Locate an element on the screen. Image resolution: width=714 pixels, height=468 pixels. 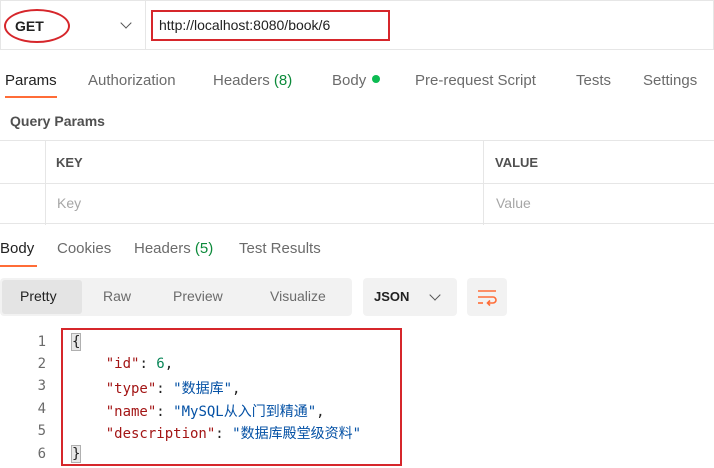
method-label: GET is located at coordinates (29, 26).